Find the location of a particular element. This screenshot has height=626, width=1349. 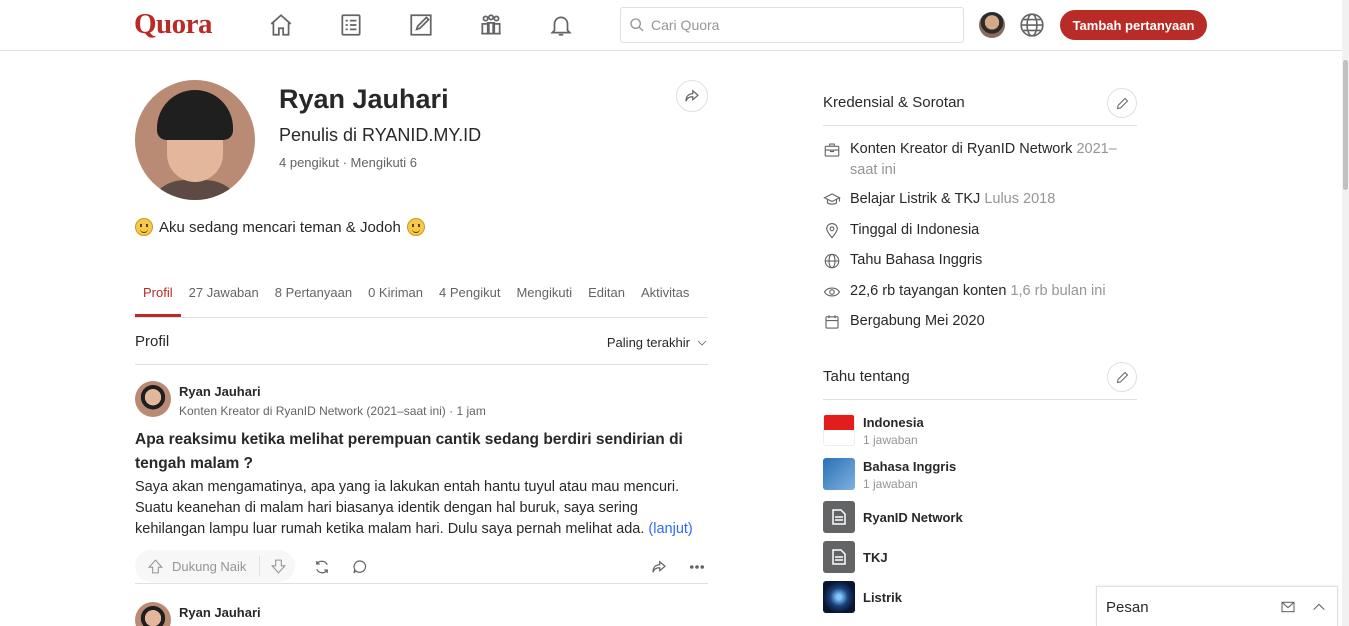

top-navigation-bar: Quora Tambah pertanyaan is located at coordinates (674, 25).